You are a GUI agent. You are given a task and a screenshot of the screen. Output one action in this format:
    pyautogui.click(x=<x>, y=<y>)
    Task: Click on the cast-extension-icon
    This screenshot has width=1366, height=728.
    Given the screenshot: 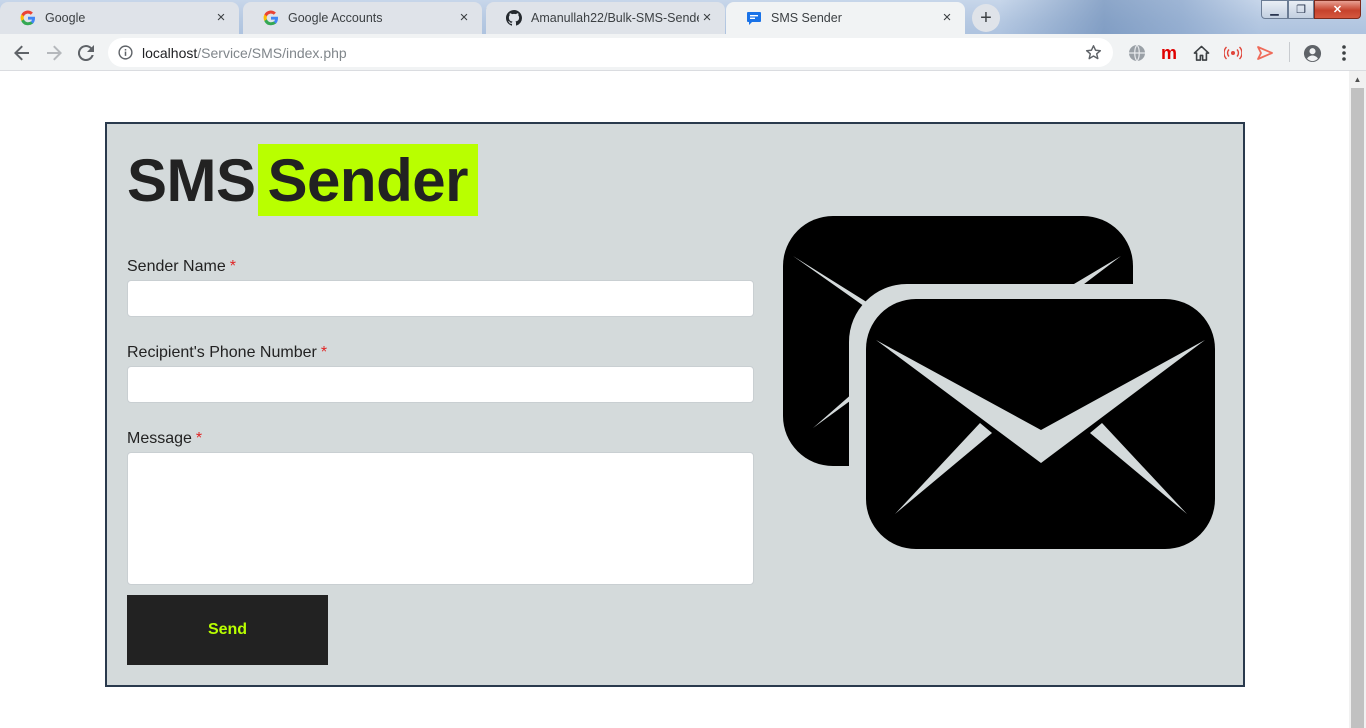 What is the action you would take?
    pyautogui.click(x=1233, y=53)
    